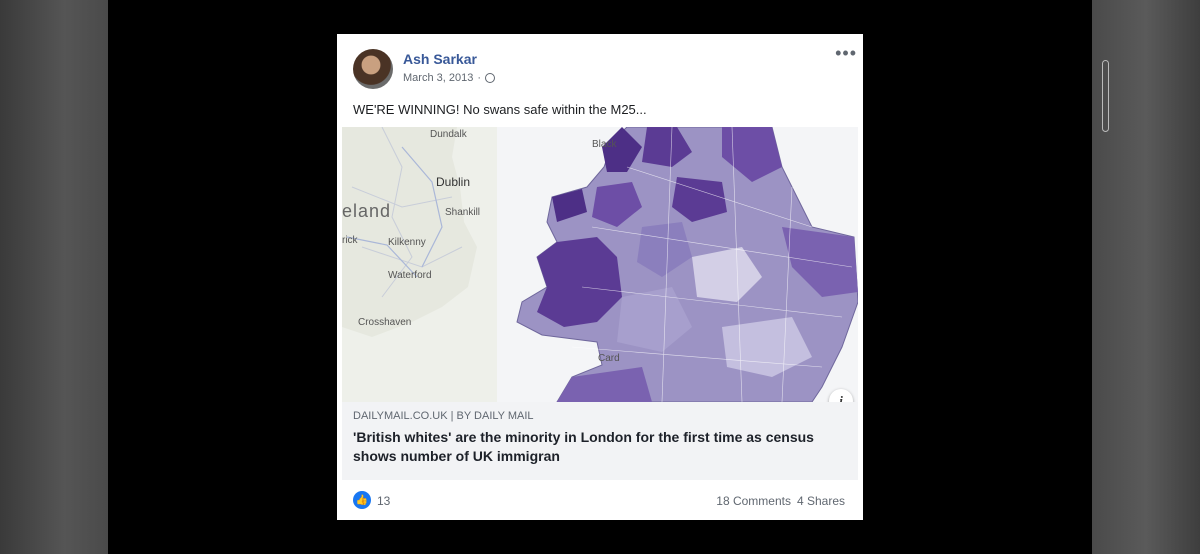 The height and width of the screenshot is (554, 1200). What do you see at coordinates (609, 358) in the screenshot?
I see `map-label-cardiff: Card` at bounding box center [609, 358].